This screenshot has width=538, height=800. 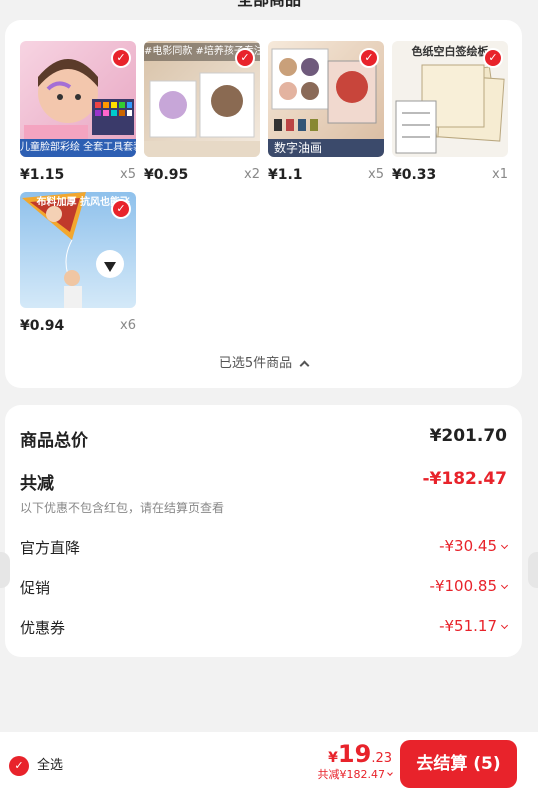 I want to click on product-price: ¥1.15, so click(x=42, y=175).